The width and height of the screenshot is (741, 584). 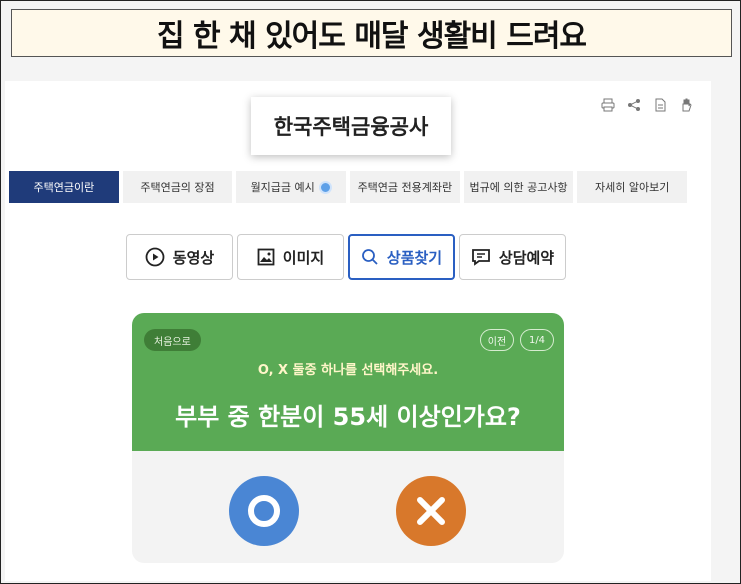 I want to click on answer-o-button, so click(x=264, y=511).